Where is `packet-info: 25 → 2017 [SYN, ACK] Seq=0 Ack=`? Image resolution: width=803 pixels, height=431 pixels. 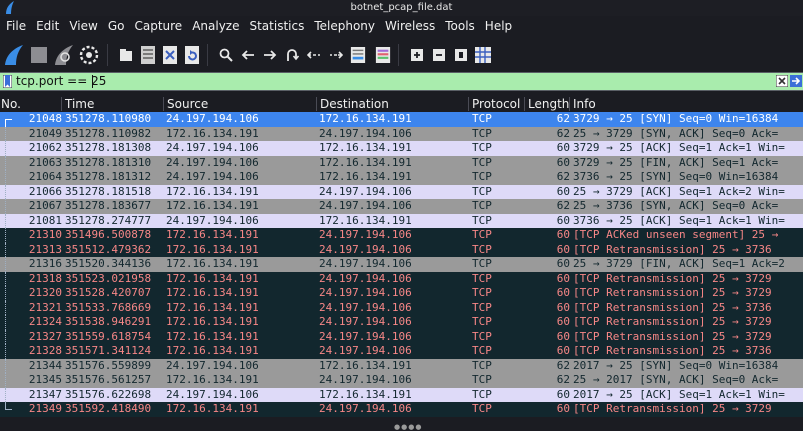
packet-info: 25 → 2017 [SYN, ACK] Seq=0 Ack= is located at coordinates (676, 379).